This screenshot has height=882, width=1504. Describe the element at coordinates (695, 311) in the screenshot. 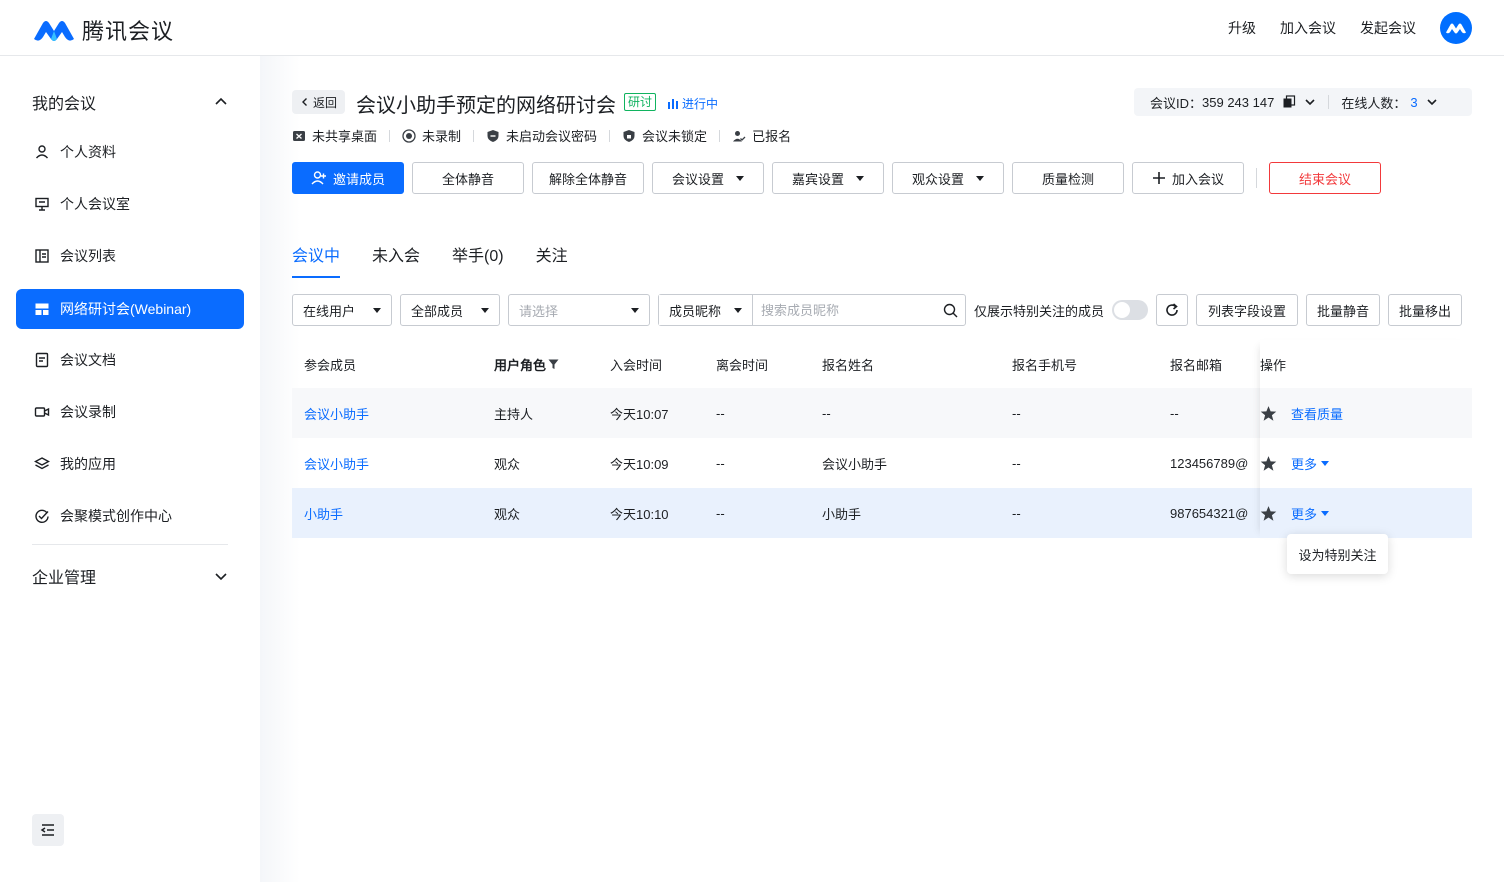

I see `select-value: 成员昵称` at that location.